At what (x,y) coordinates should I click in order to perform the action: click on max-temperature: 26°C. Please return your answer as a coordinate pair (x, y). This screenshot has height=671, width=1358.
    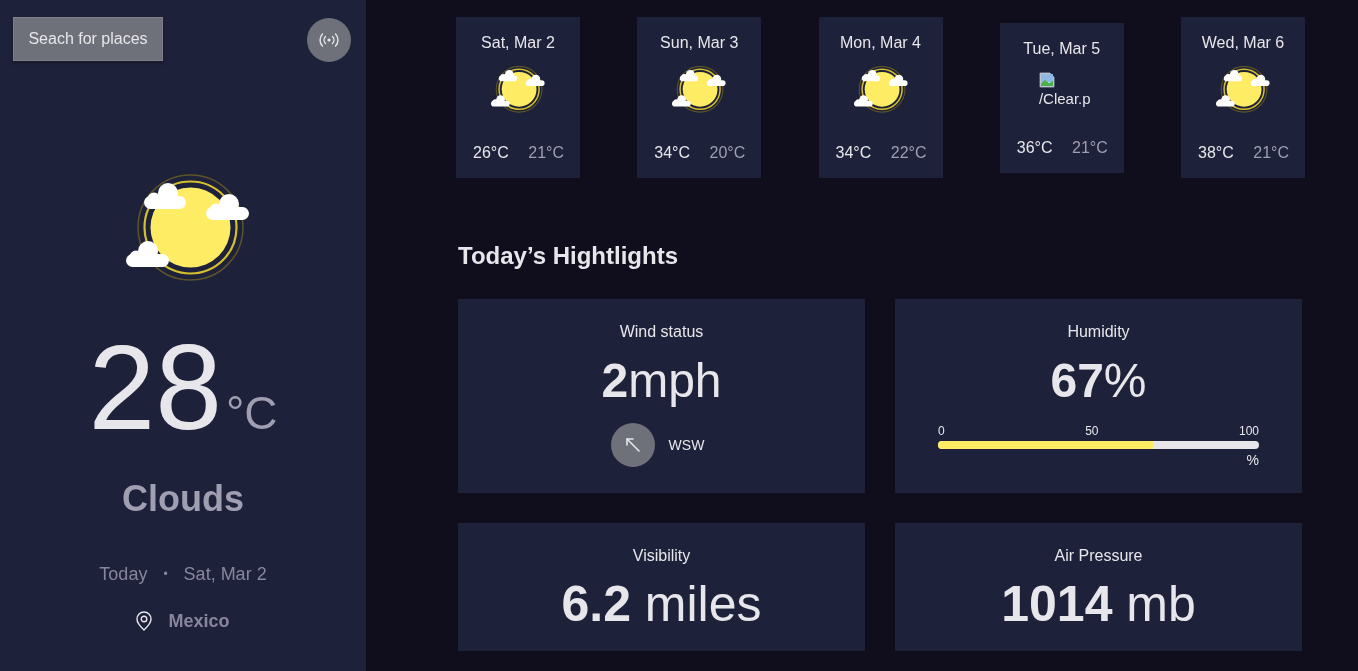
    Looking at the image, I should click on (491, 152).